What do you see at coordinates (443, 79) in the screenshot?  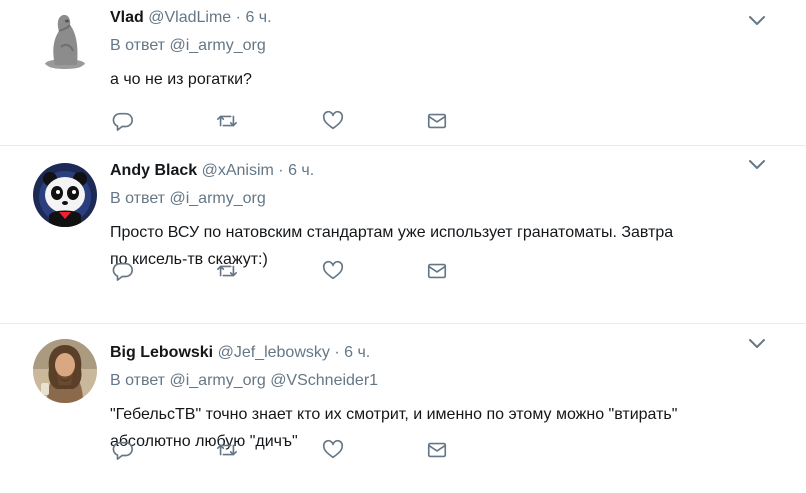 I see `tweet-text: а чо не из рогатки?` at bounding box center [443, 79].